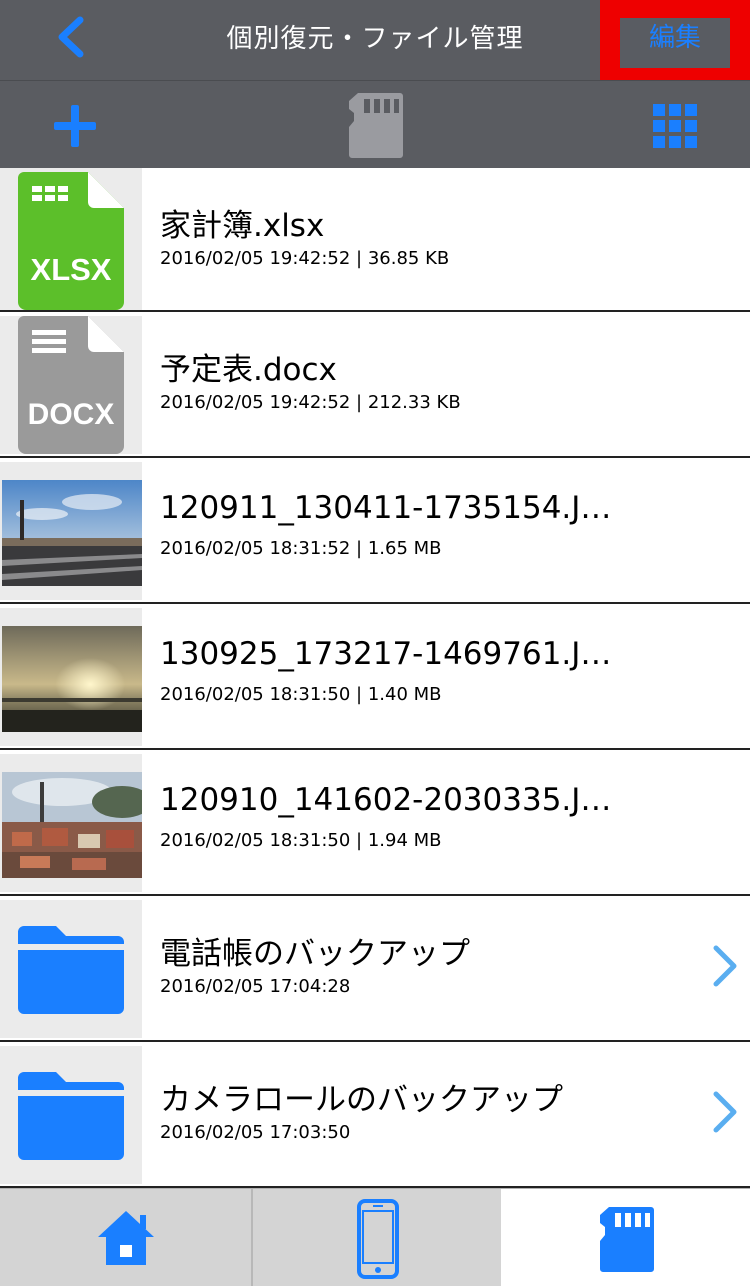  Describe the element at coordinates (361, 1100) in the screenshot. I see `folder-name: カメラロールのバックアップ` at that location.